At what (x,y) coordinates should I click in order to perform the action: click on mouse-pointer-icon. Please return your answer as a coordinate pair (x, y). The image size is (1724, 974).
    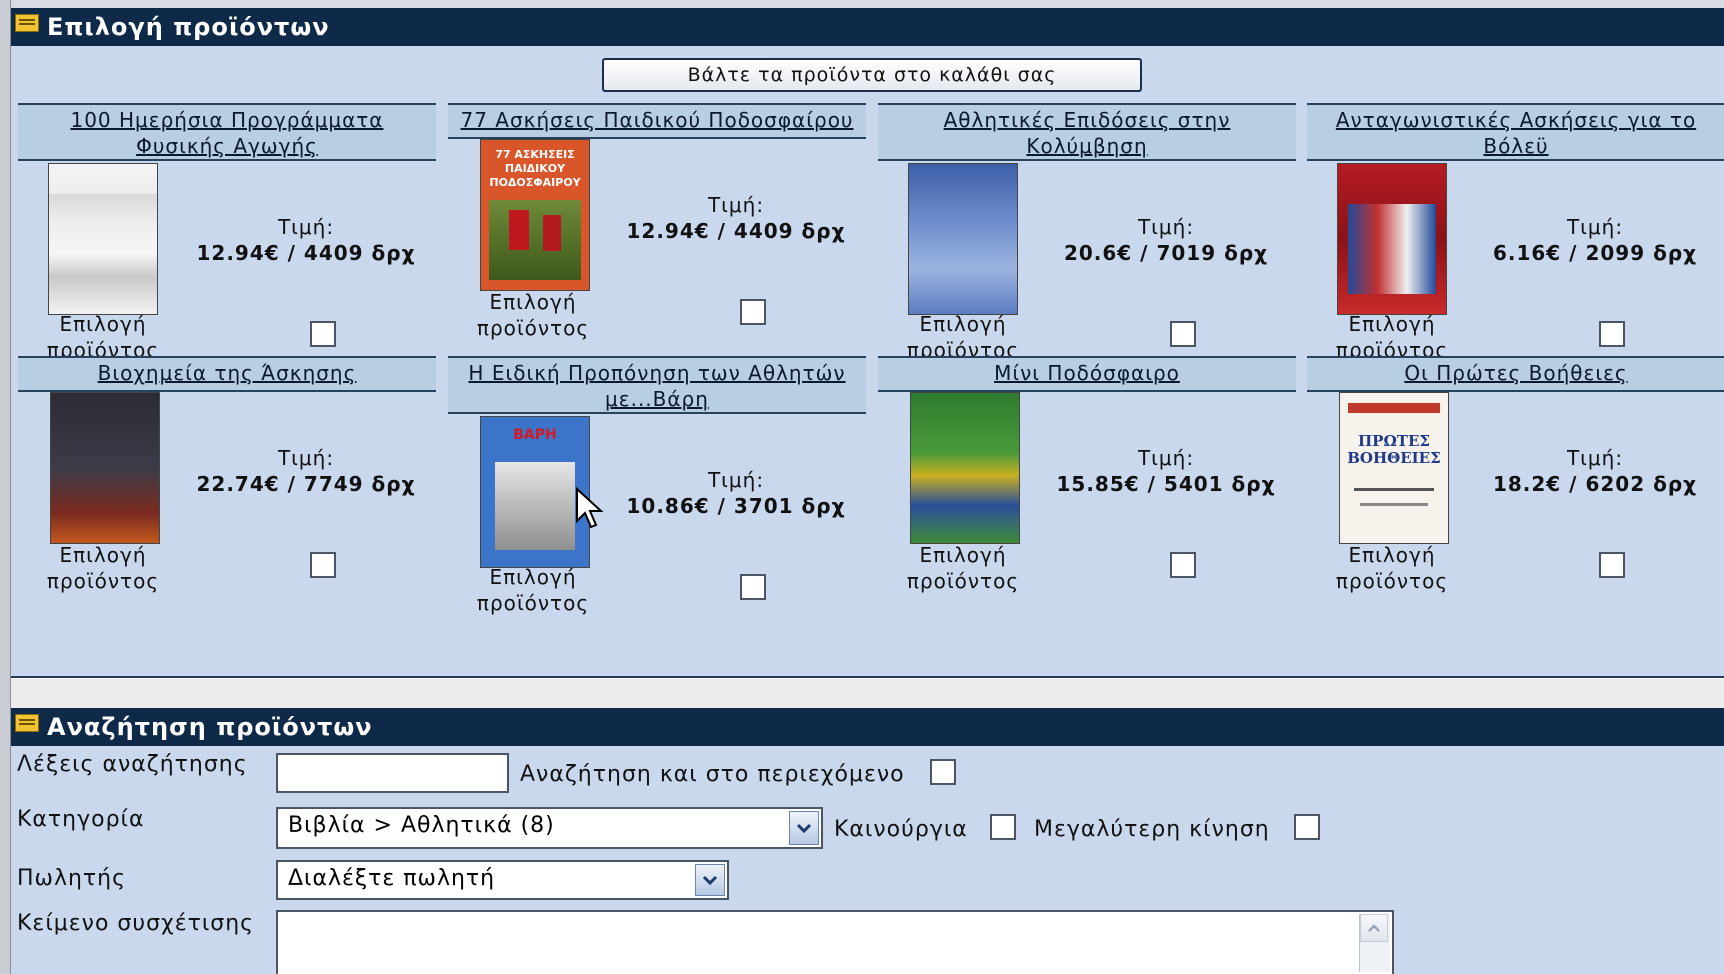
    Looking at the image, I should click on (590, 508).